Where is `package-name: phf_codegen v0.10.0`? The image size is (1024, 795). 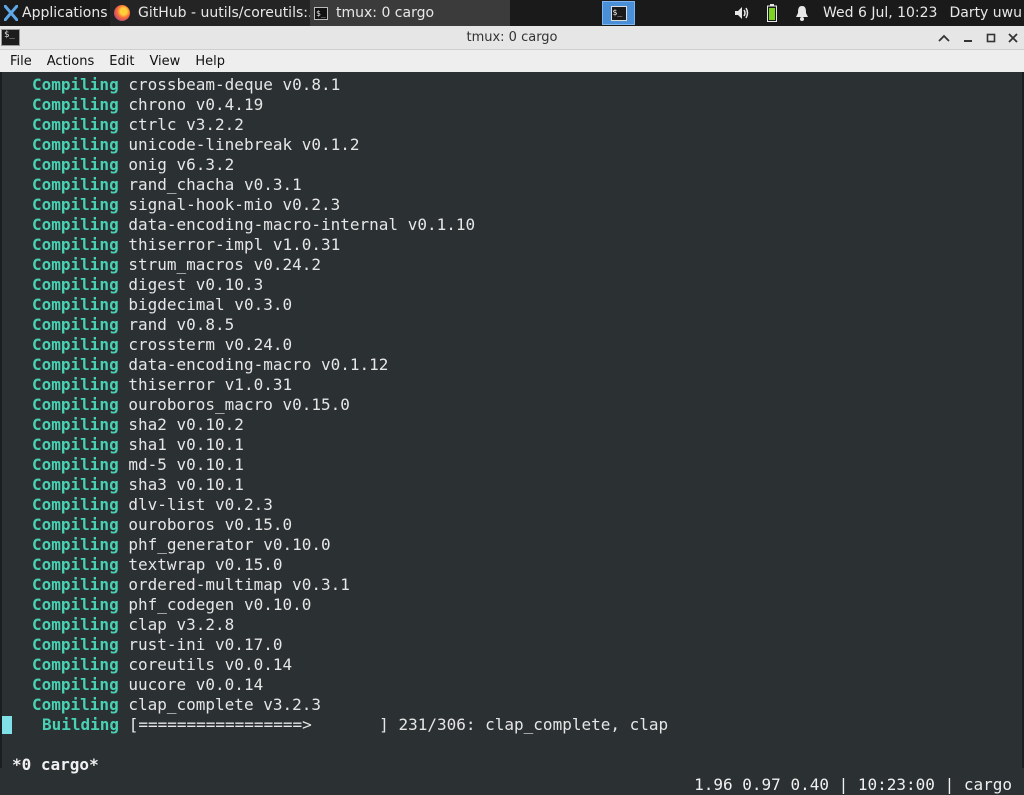 package-name: phf_codegen v0.10.0 is located at coordinates (220, 604).